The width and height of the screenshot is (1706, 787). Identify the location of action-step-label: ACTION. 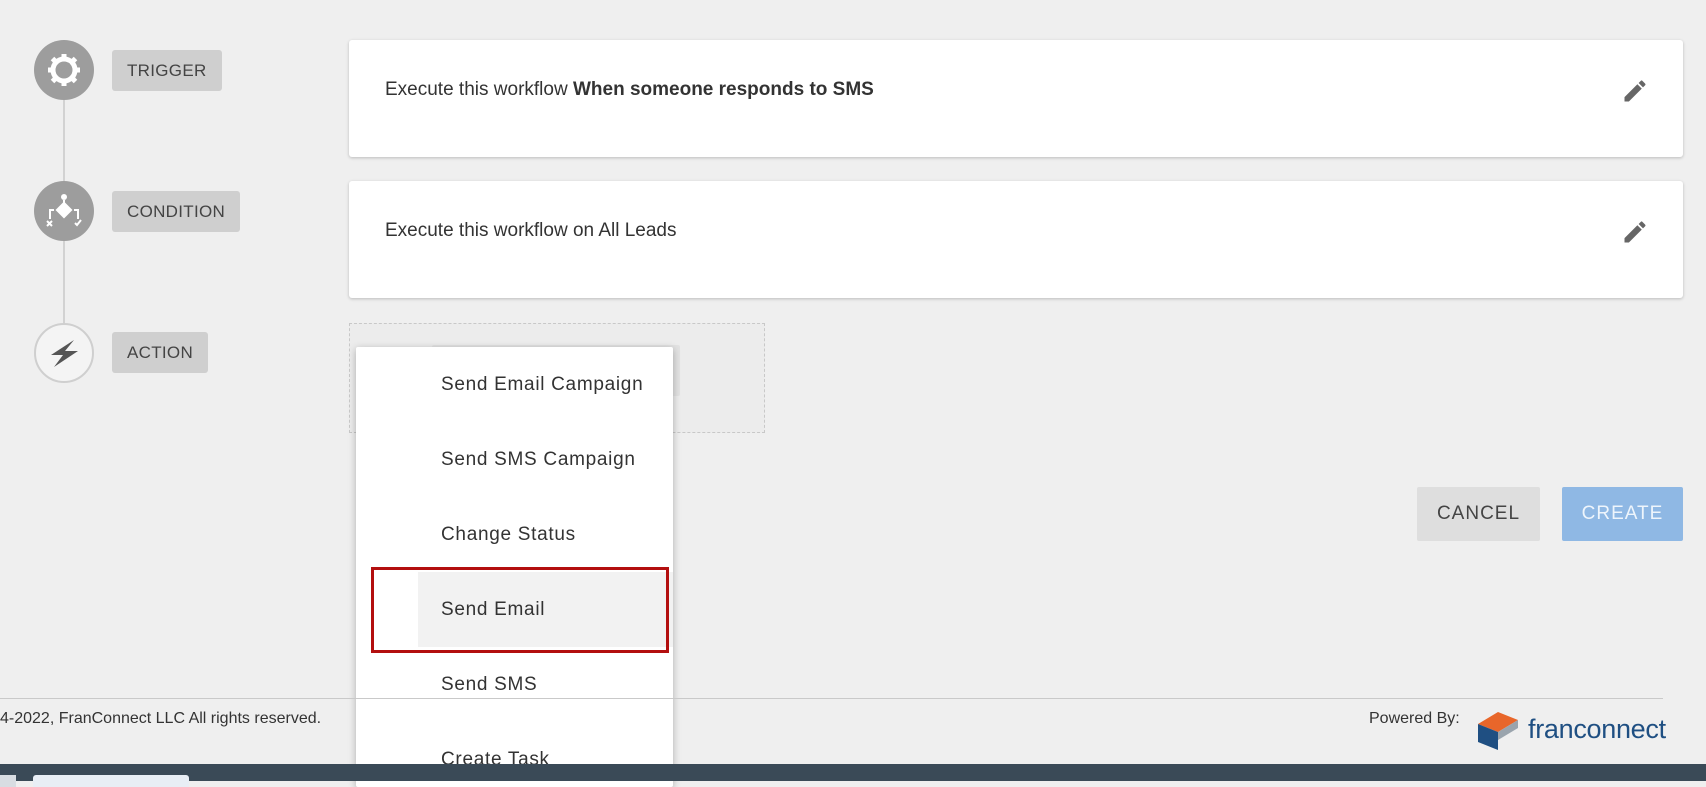
(160, 352).